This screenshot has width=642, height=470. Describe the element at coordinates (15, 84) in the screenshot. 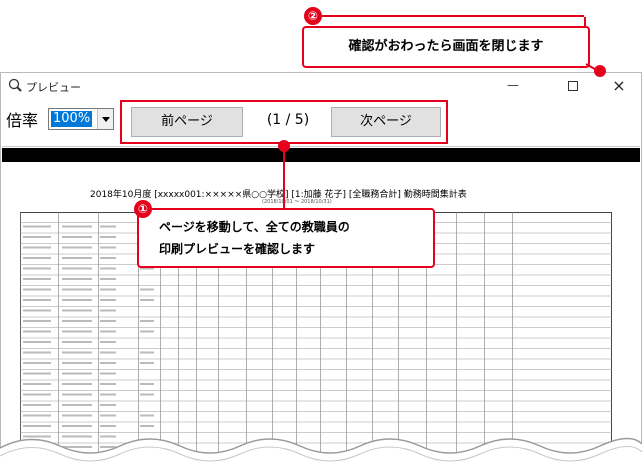

I see `preview-app-icon` at that location.